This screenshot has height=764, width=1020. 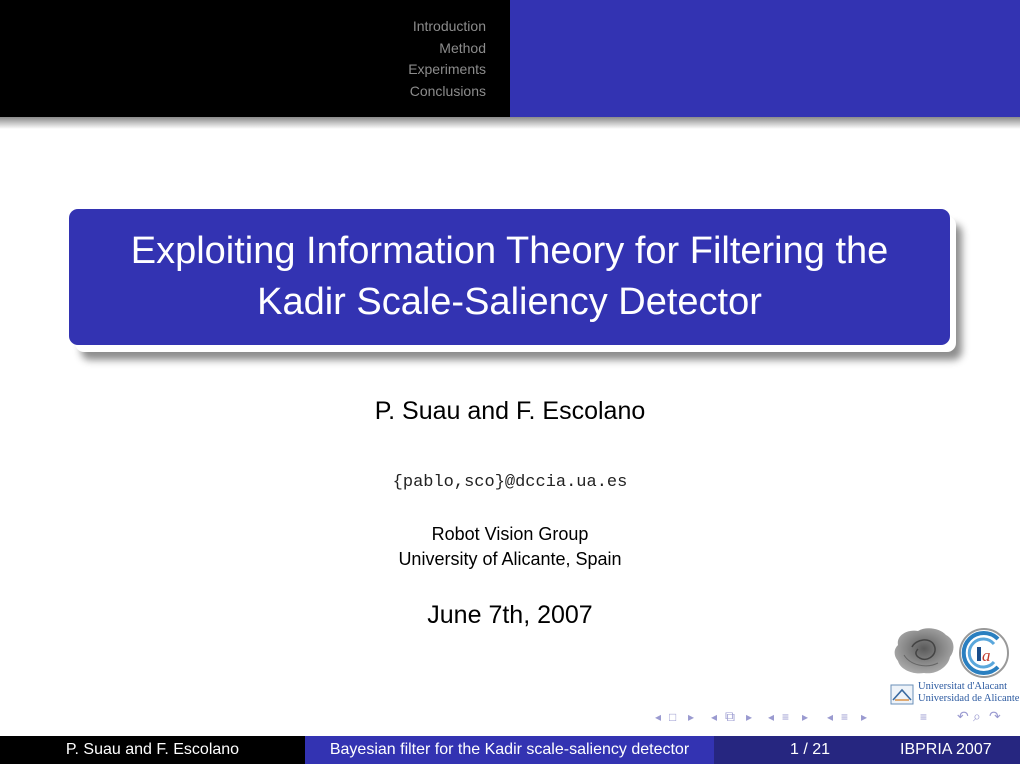 I want to click on next-subsection-arrow-icon: ▸, so click(x=749, y=717).